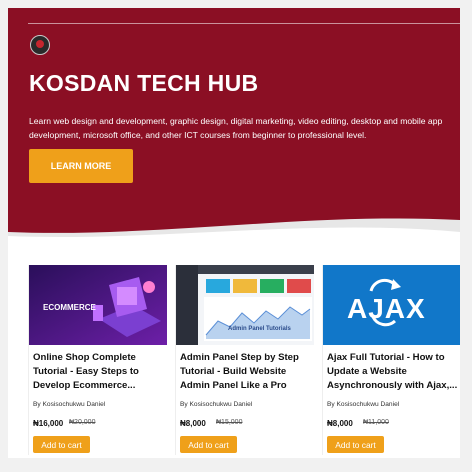  What do you see at coordinates (40, 45) in the screenshot?
I see `kosdan-logo-icon` at bounding box center [40, 45].